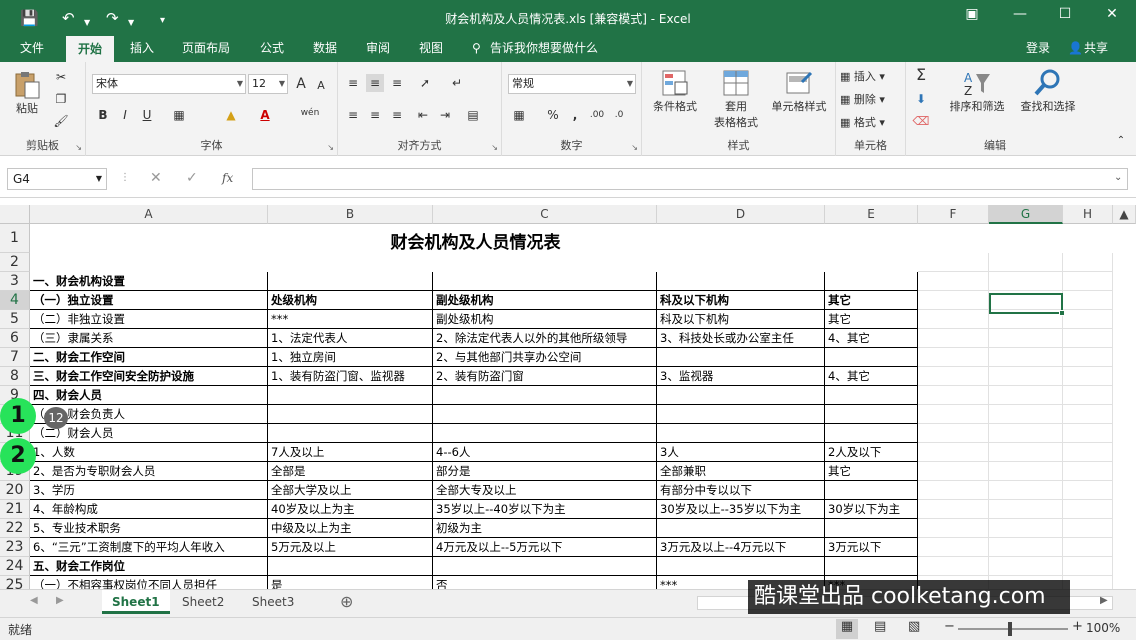 Image resolution: width=1136 pixels, height=640 pixels. Describe the element at coordinates (553, 115) in the screenshot. I see `percent-button: %` at that location.